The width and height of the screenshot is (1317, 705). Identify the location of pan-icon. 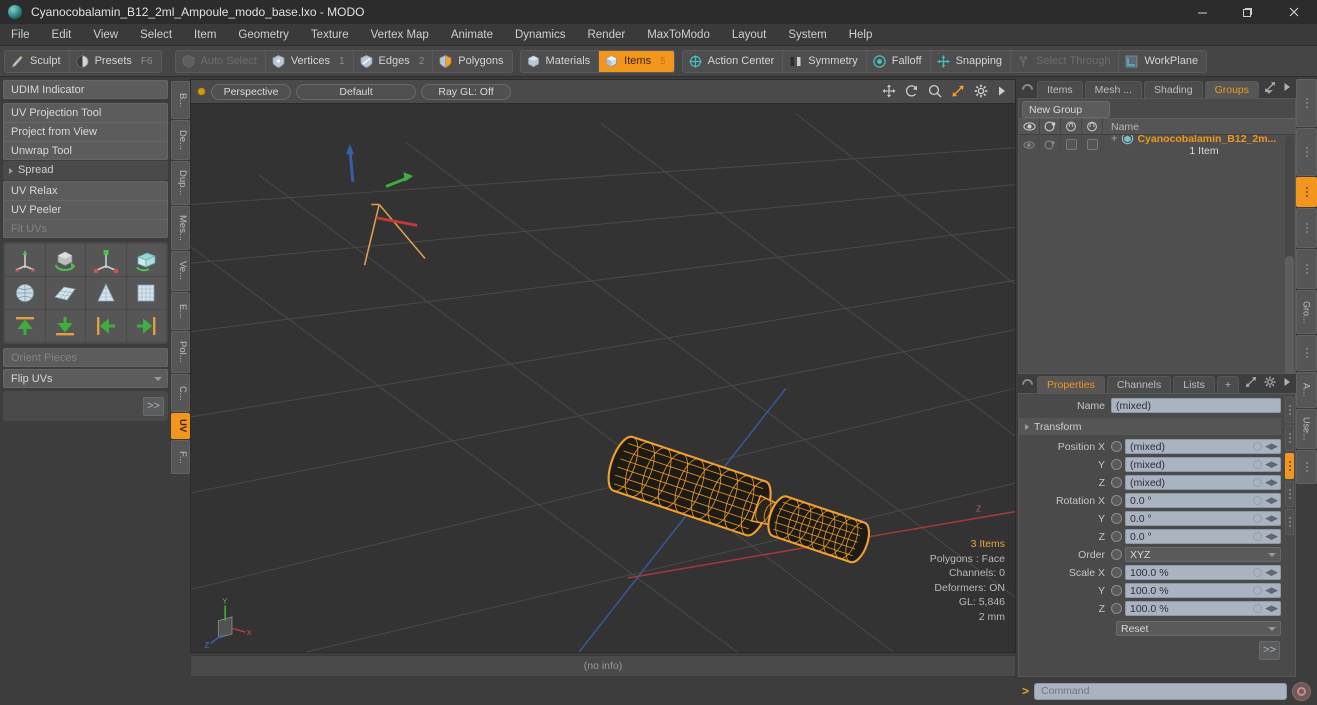
(889, 92).